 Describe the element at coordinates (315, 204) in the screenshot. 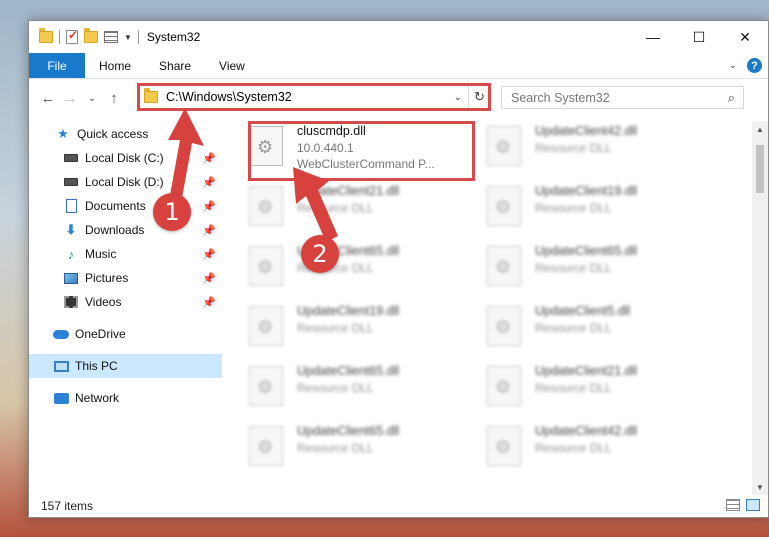

I see `arrow-to-file` at that location.